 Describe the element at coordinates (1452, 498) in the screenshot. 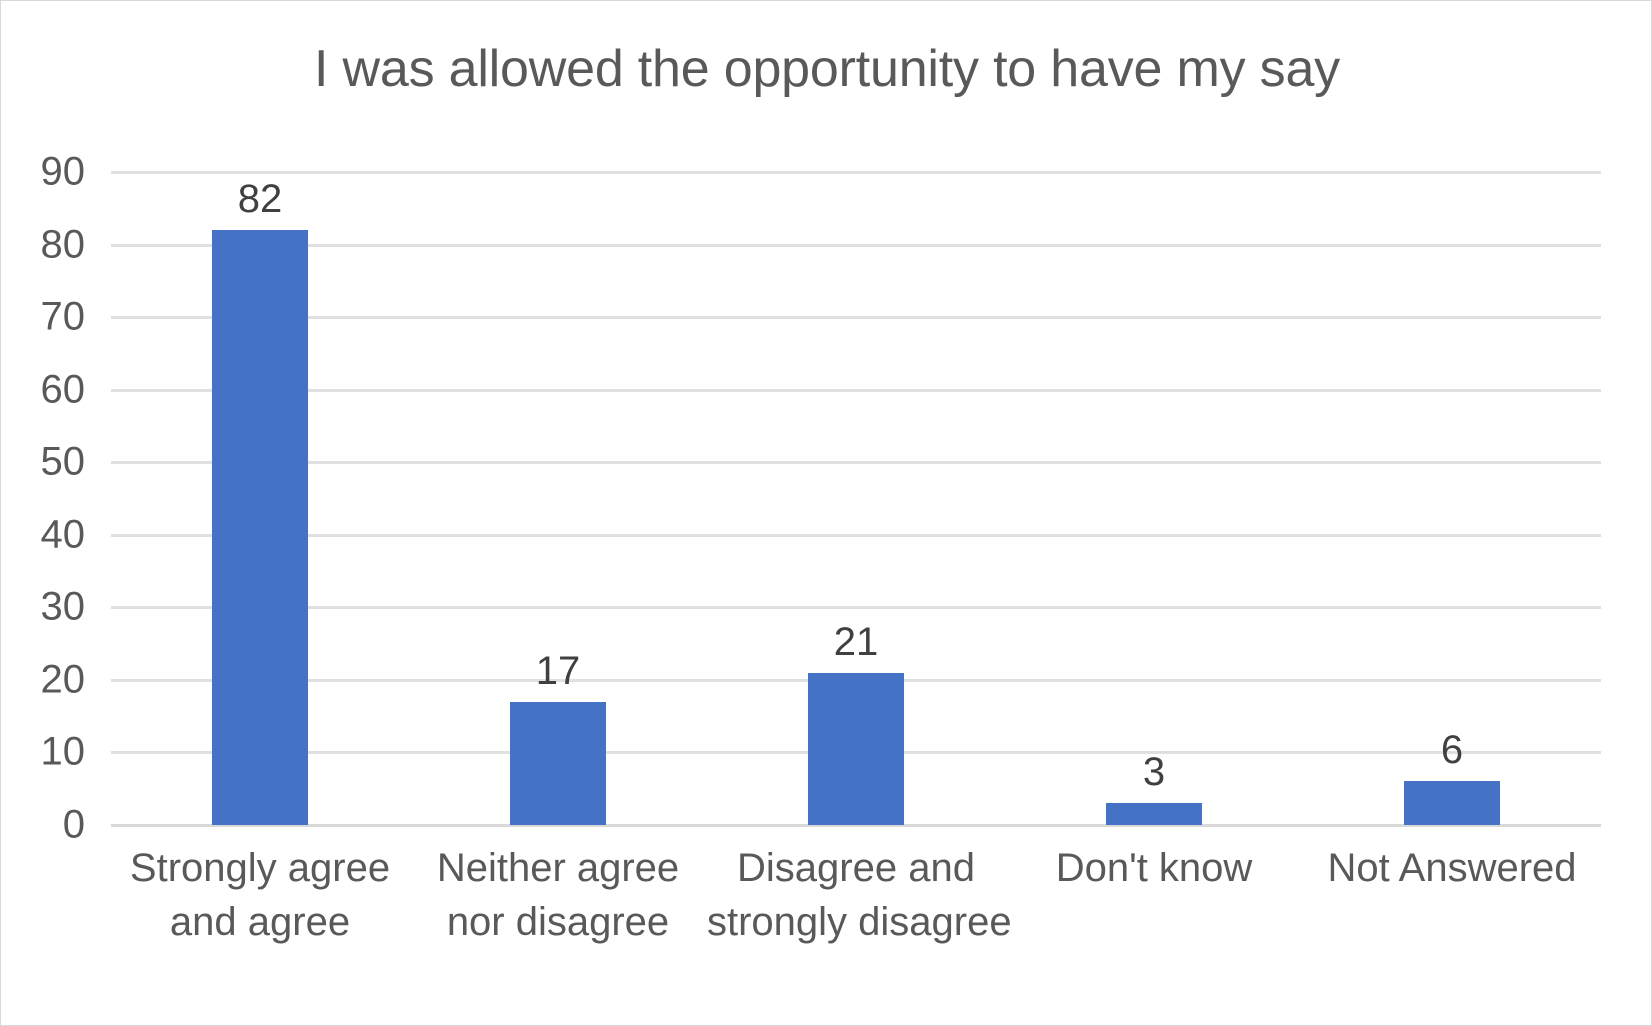

I see `bar-group: 6` at that location.